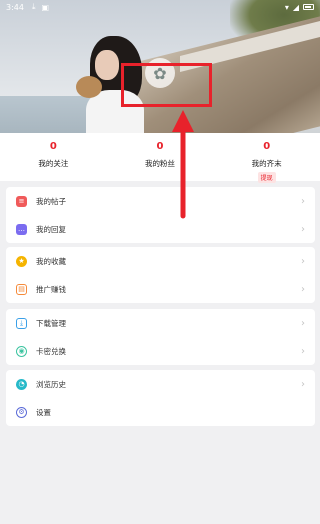  I want to click on menu-item-my-posts: ≡ 我的帖子 ›, so click(160, 201).